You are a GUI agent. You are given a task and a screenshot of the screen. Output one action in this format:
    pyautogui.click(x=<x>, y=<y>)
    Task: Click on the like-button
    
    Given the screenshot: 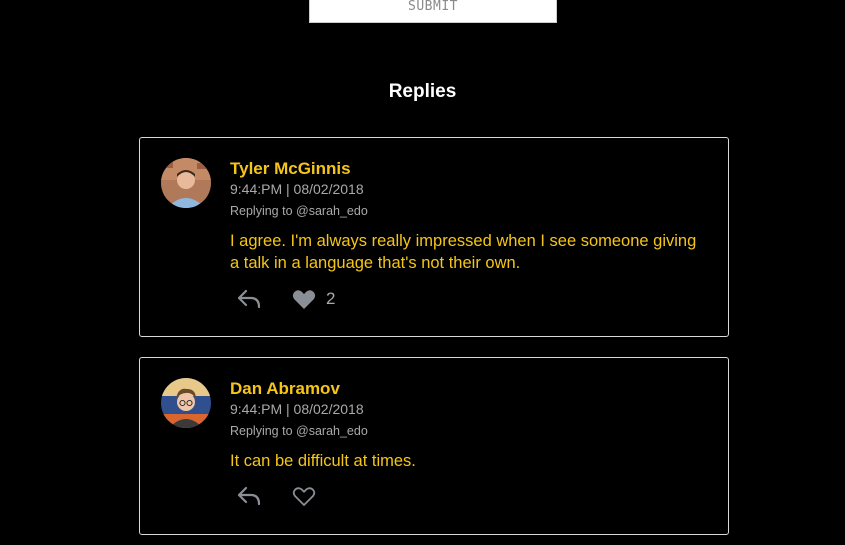 What is the action you would take?
    pyautogui.click(x=309, y=496)
    